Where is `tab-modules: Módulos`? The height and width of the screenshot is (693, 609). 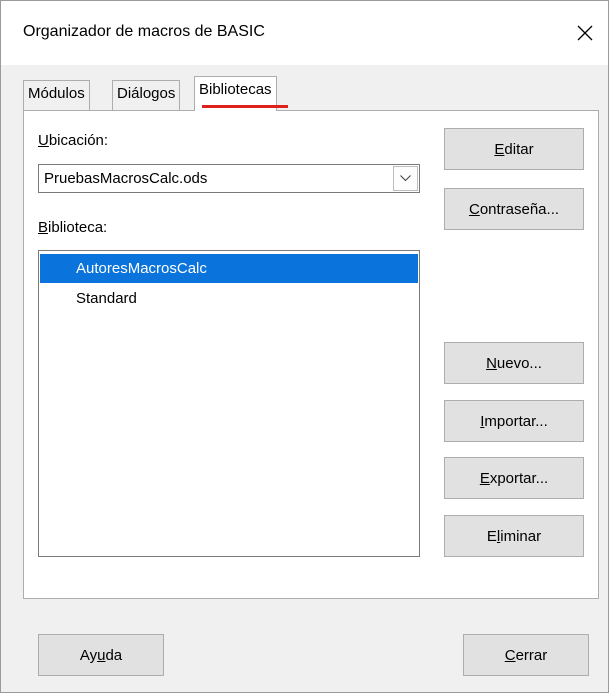 tab-modules: Módulos is located at coordinates (56, 95).